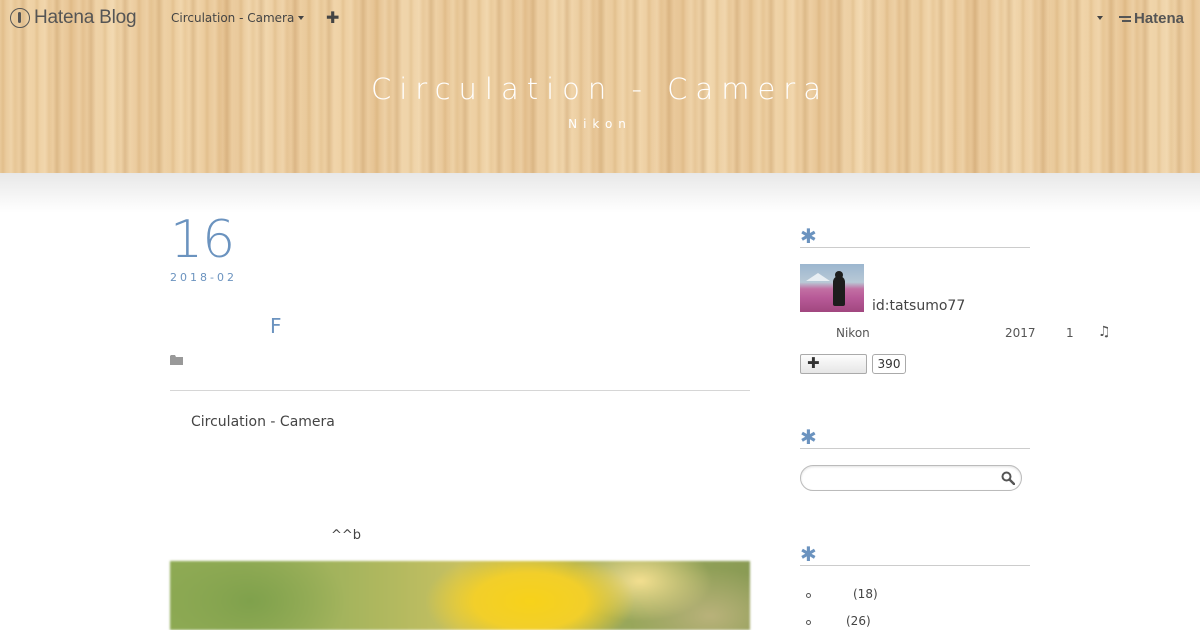 This screenshot has height=630, width=1200. Describe the element at coordinates (833, 364) in the screenshot. I see `follow-button: ✚` at that location.